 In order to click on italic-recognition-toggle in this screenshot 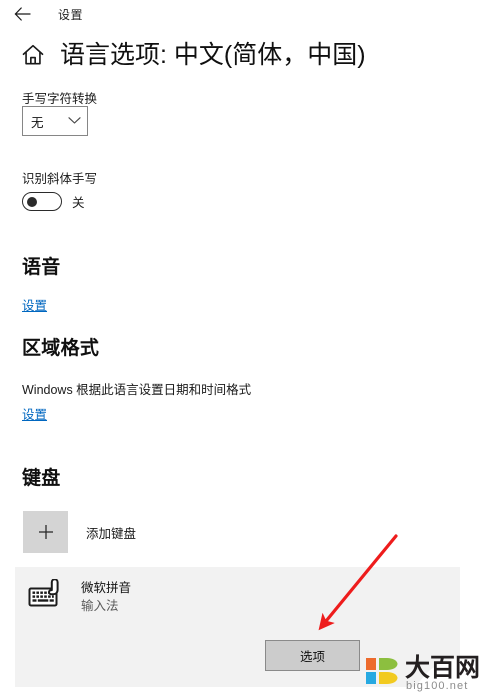, I will do `click(42, 201)`.